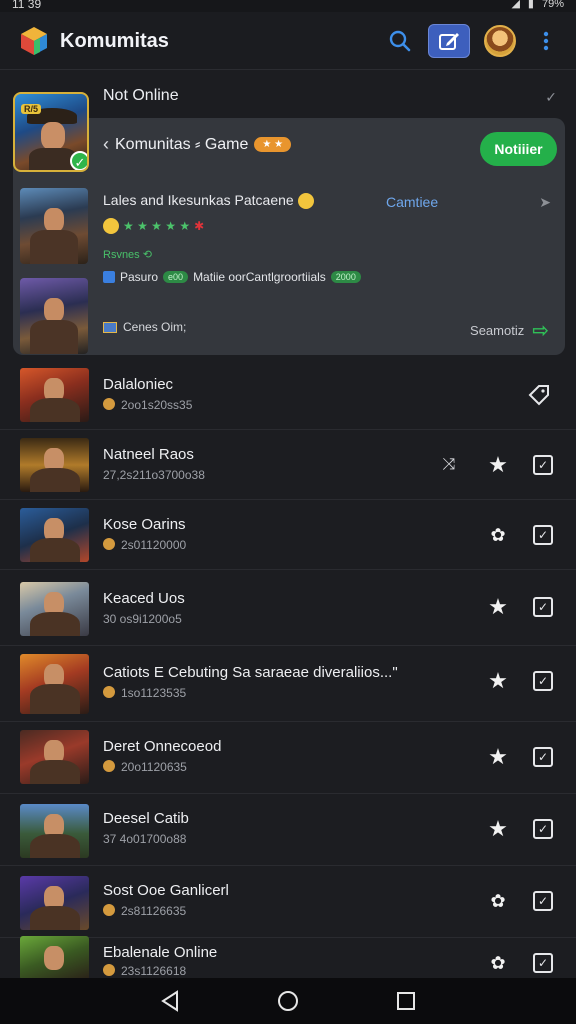 The height and width of the screenshot is (1024, 576). Describe the element at coordinates (540, 331) in the screenshot. I see `arrow-right-icon: ⇨` at that location.